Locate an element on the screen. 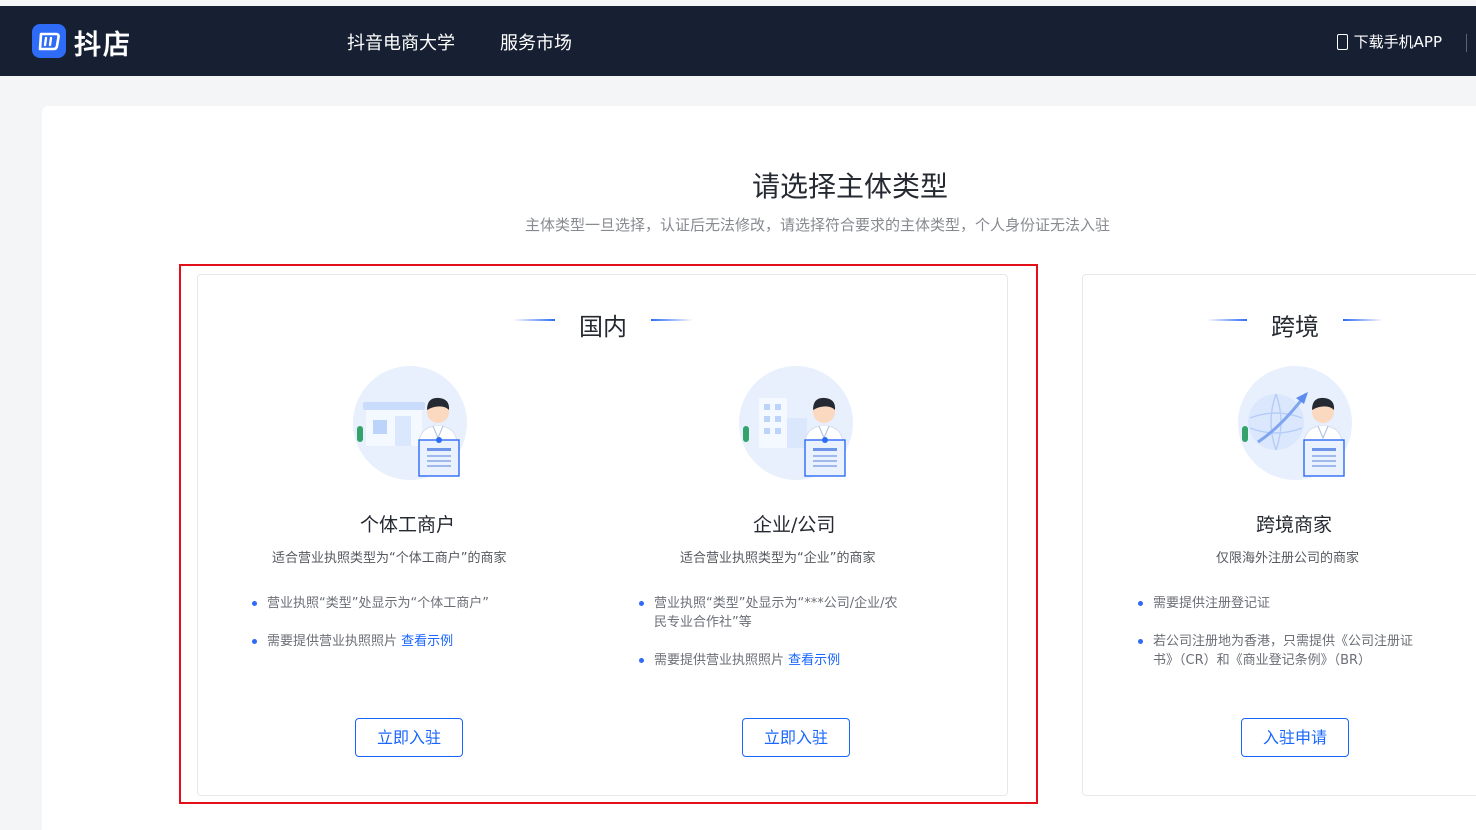  page-title: 请选择主体类型 is located at coordinates (850, 186).